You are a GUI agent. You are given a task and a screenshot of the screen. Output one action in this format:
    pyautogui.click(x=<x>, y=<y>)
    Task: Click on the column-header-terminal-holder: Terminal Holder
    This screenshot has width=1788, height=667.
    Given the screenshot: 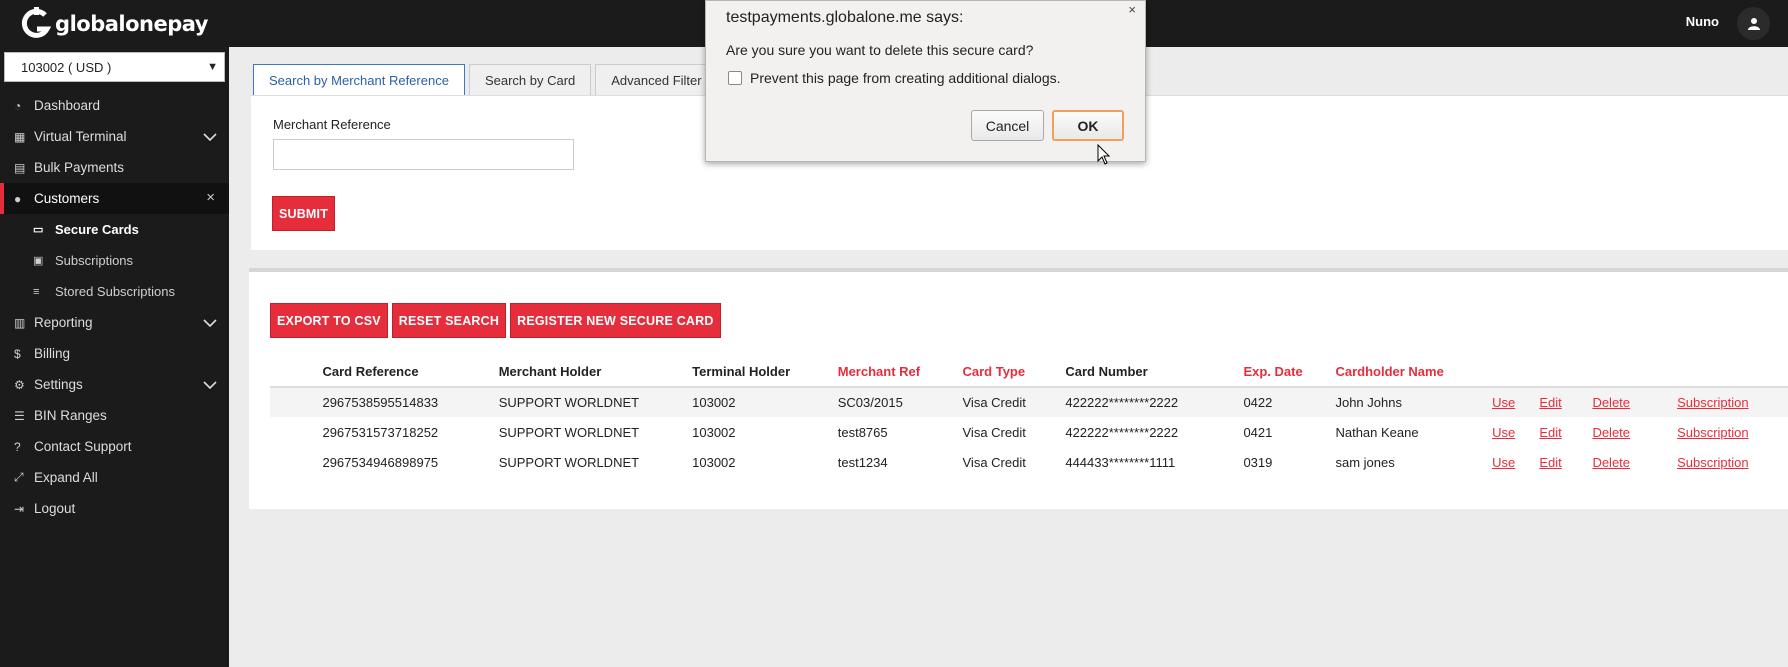 What is the action you would take?
    pyautogui.click(x=765, y=372)
    